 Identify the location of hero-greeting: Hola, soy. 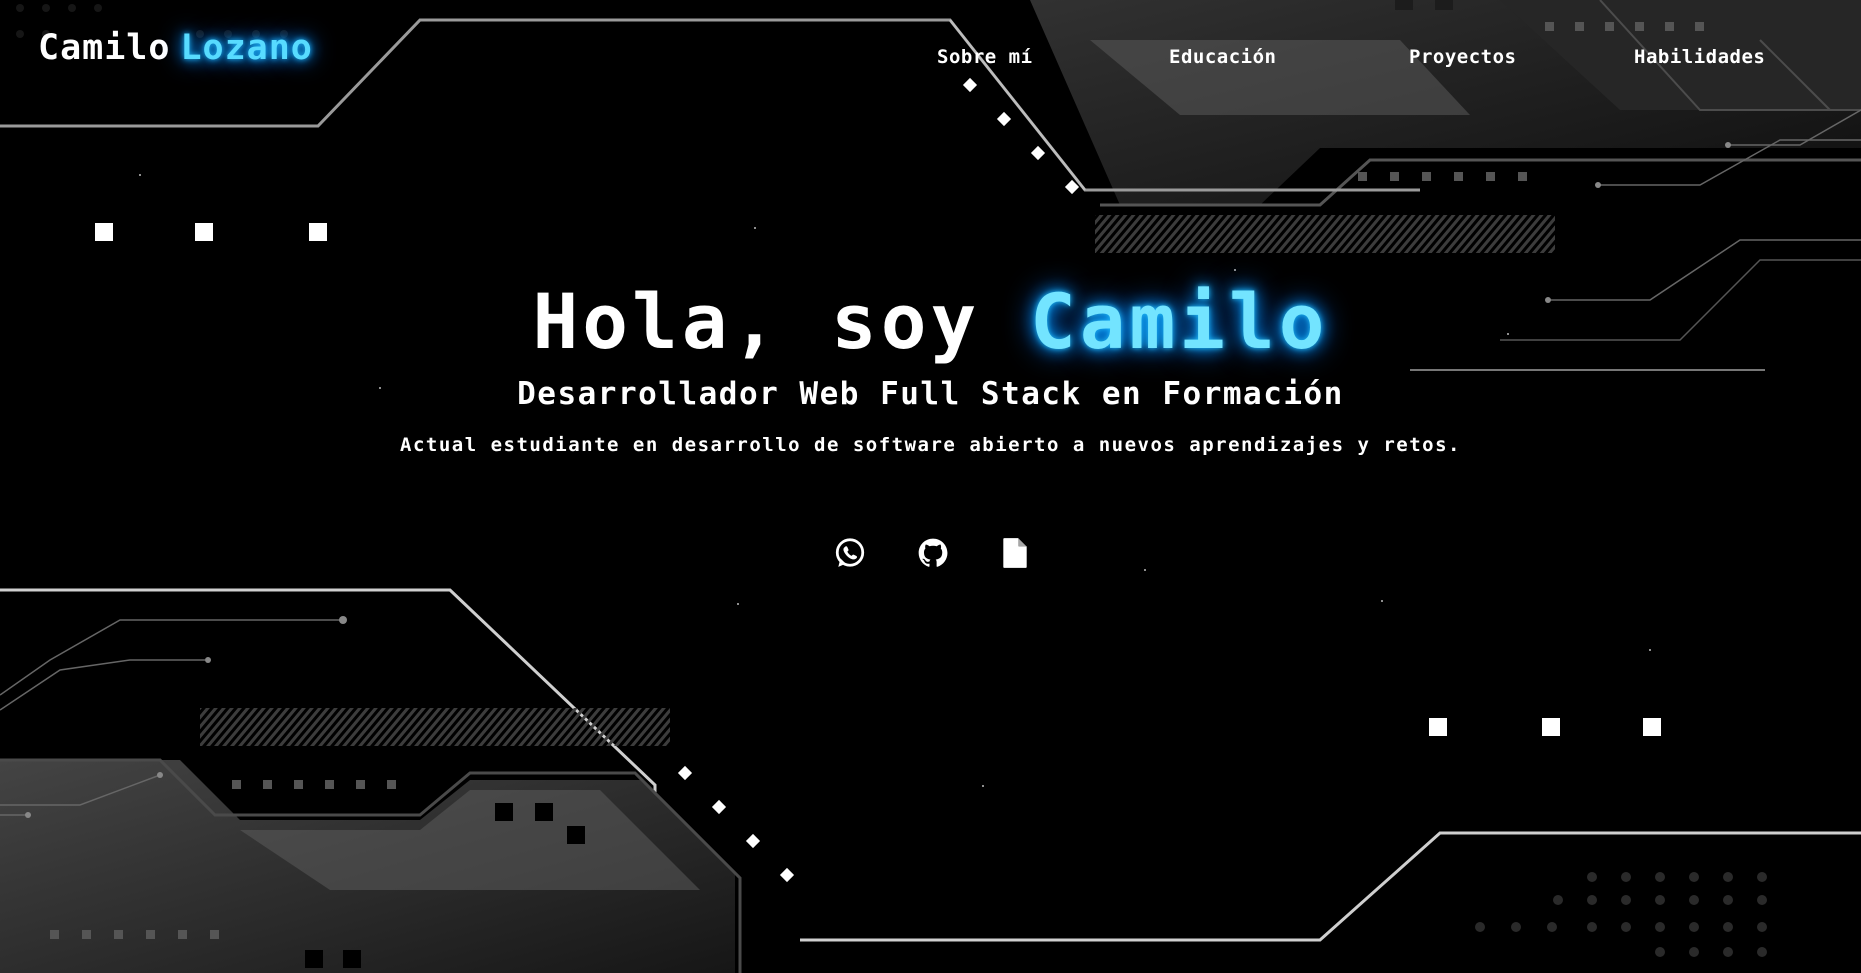
(781, 321).